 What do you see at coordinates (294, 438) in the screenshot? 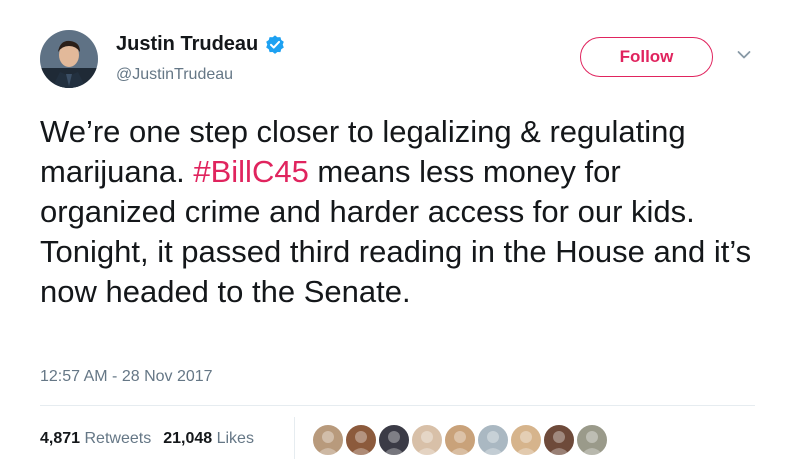
I see `stats-divider` at bounding box center [294, 438].